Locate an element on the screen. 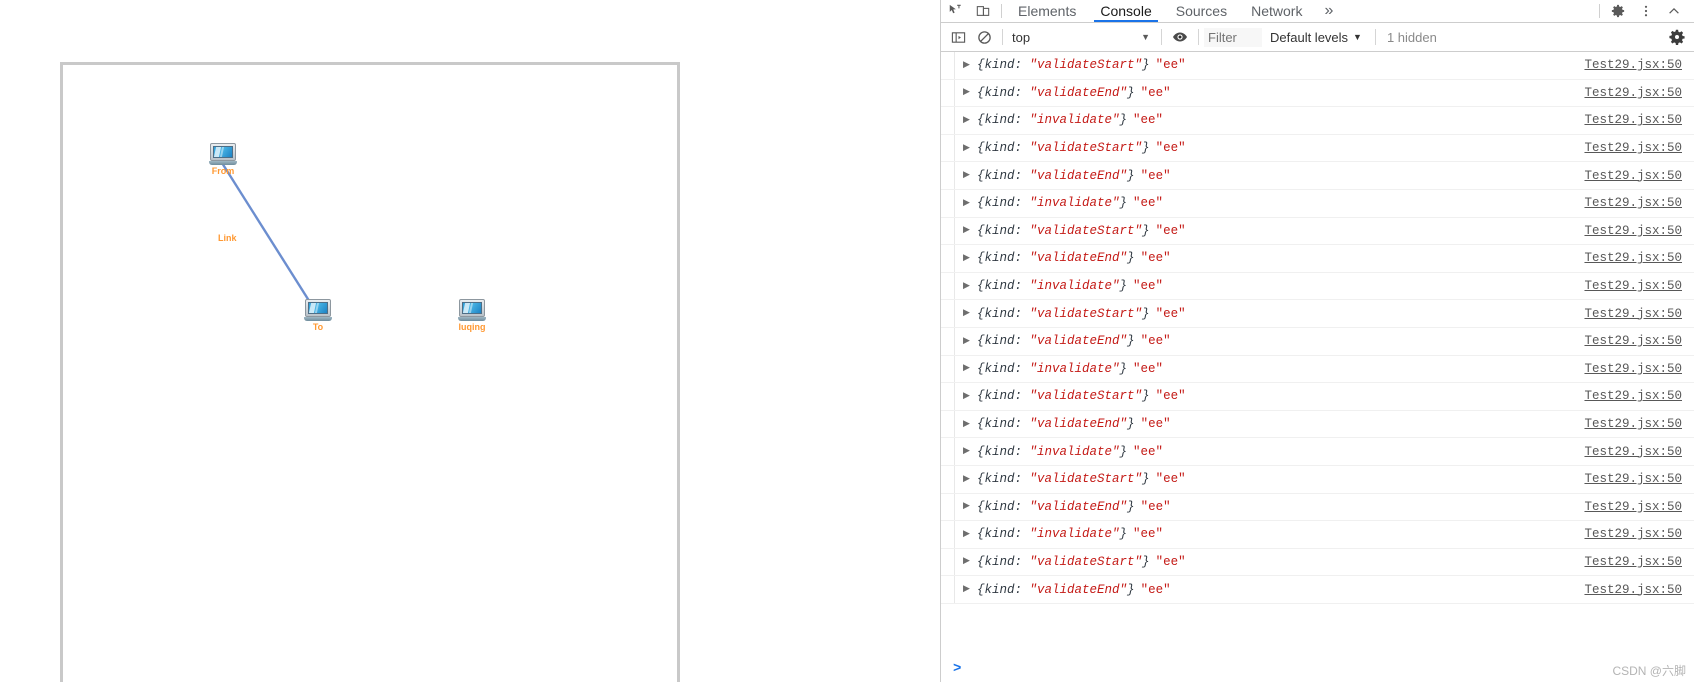 This screenshot has width=1694, height=682. hidden-messages-count: 1 hidden is located at coordinates (1412, 37).